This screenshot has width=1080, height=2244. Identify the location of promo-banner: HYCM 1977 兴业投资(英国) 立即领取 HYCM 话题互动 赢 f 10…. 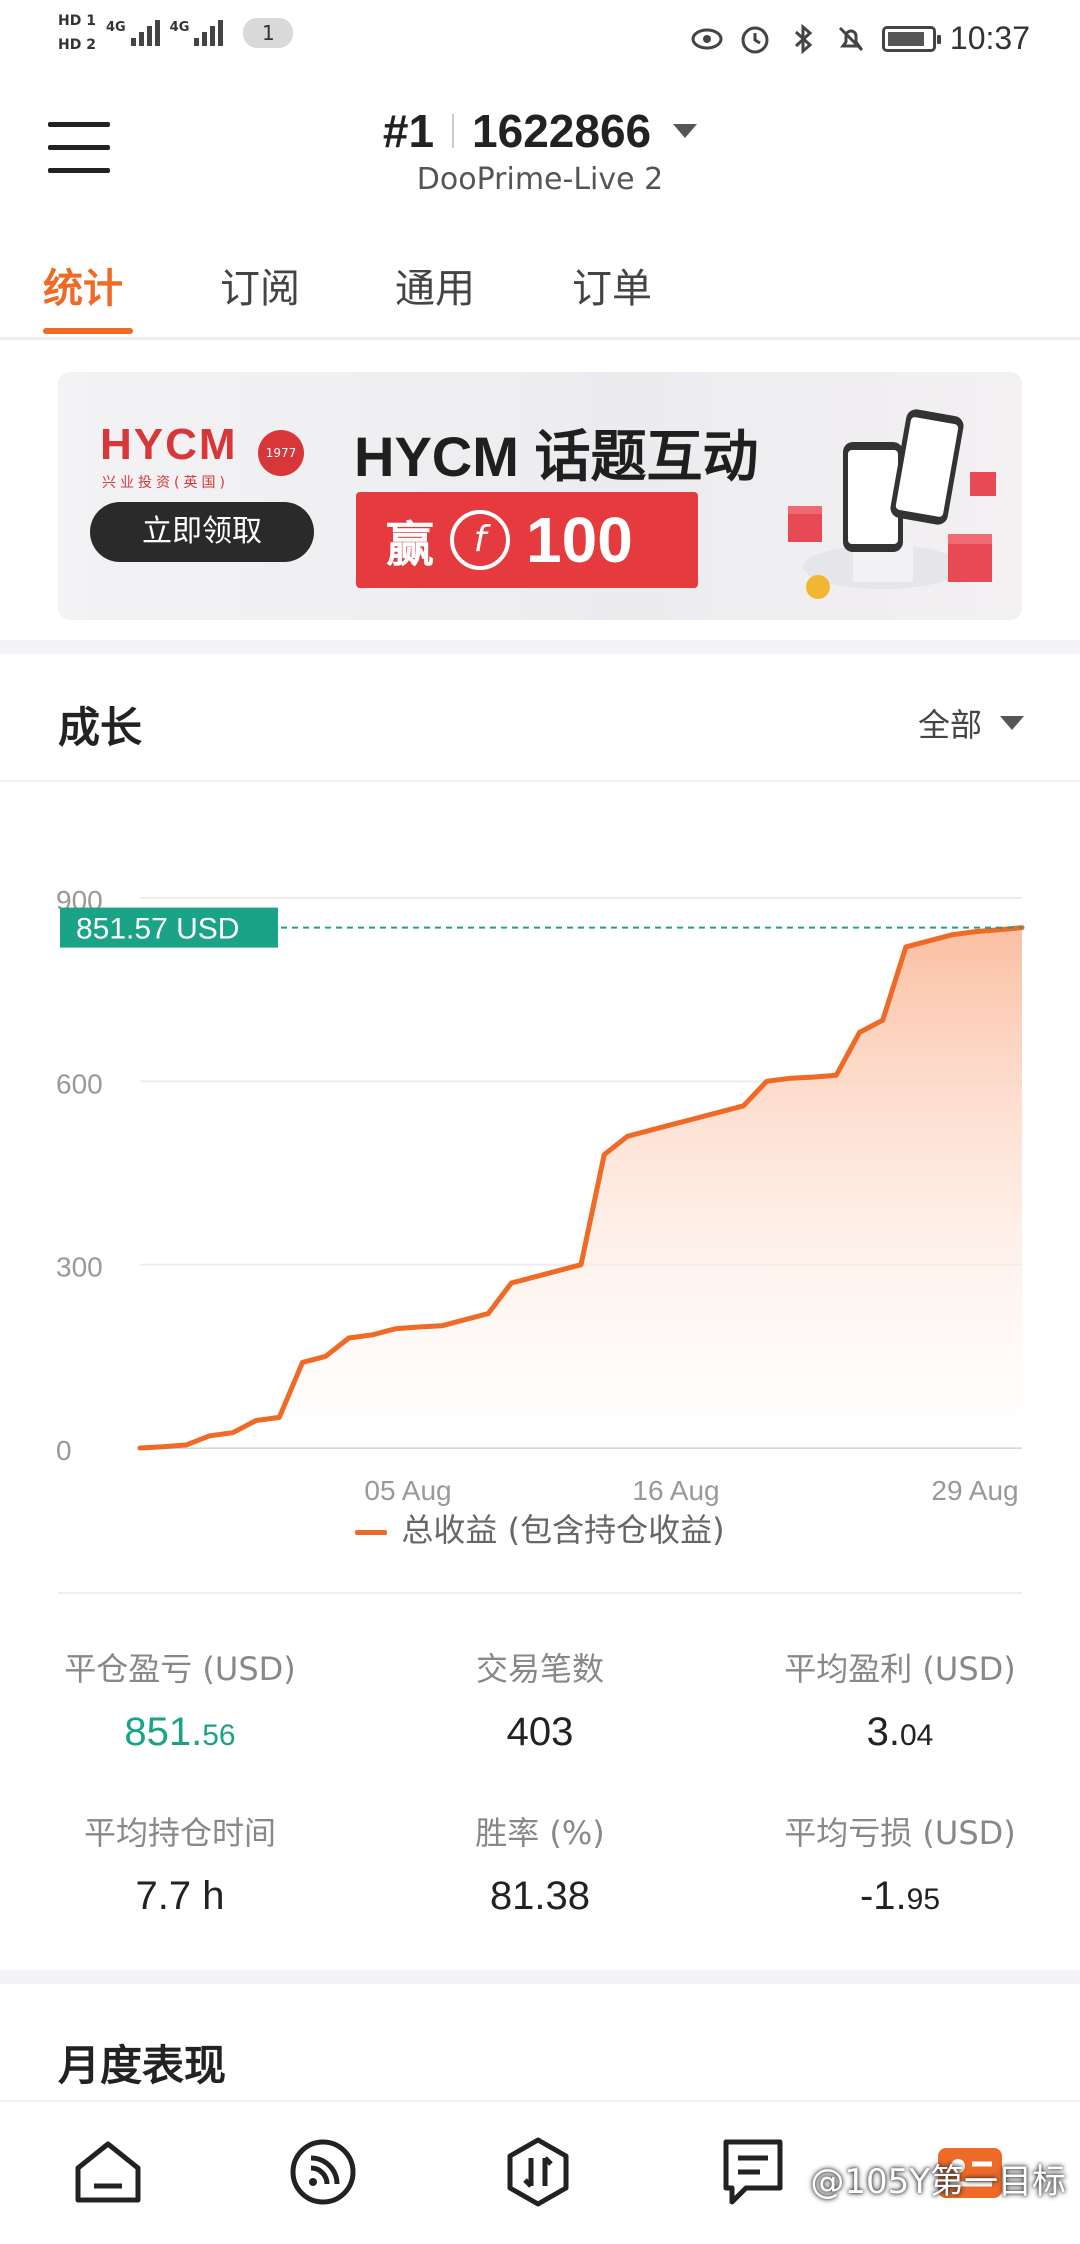
(540, 496).